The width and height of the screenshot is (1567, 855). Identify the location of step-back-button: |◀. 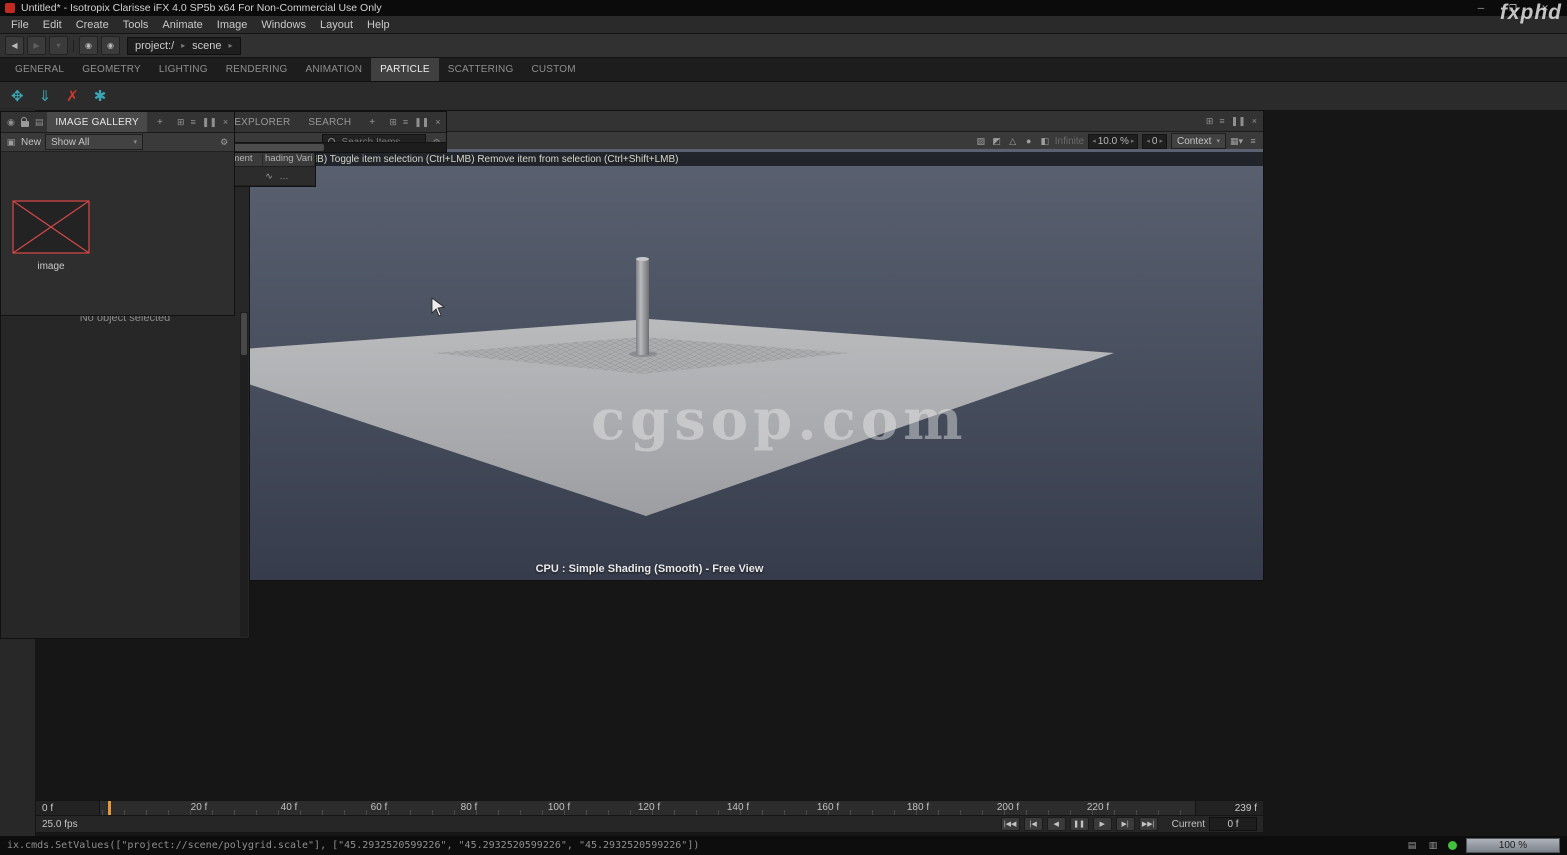
(1033, 824).